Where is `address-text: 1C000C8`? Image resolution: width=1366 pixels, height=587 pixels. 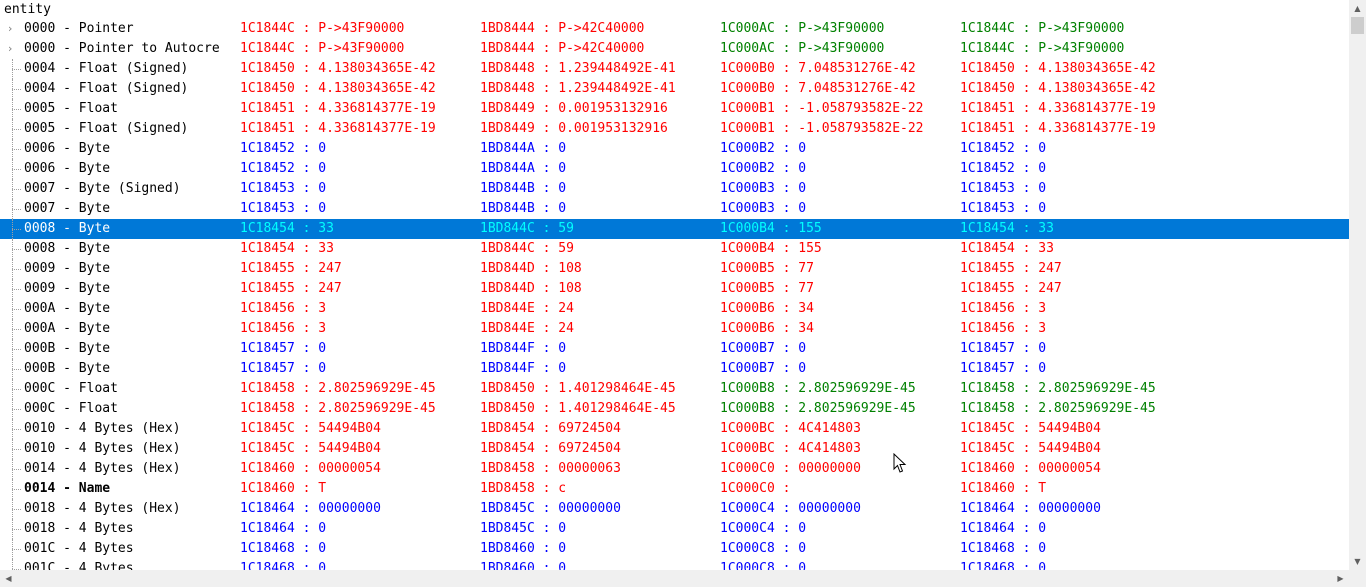
address-text: 1C000C8 is located at coordinates (747, 548).